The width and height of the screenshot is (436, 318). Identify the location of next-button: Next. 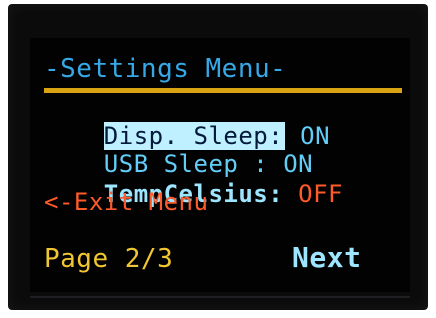
(326, 258).